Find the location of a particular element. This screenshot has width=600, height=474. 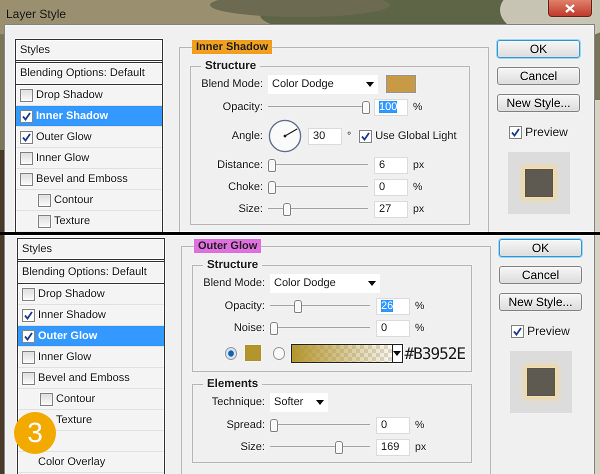

number-field: 27 is located at coordinates (391, 209).